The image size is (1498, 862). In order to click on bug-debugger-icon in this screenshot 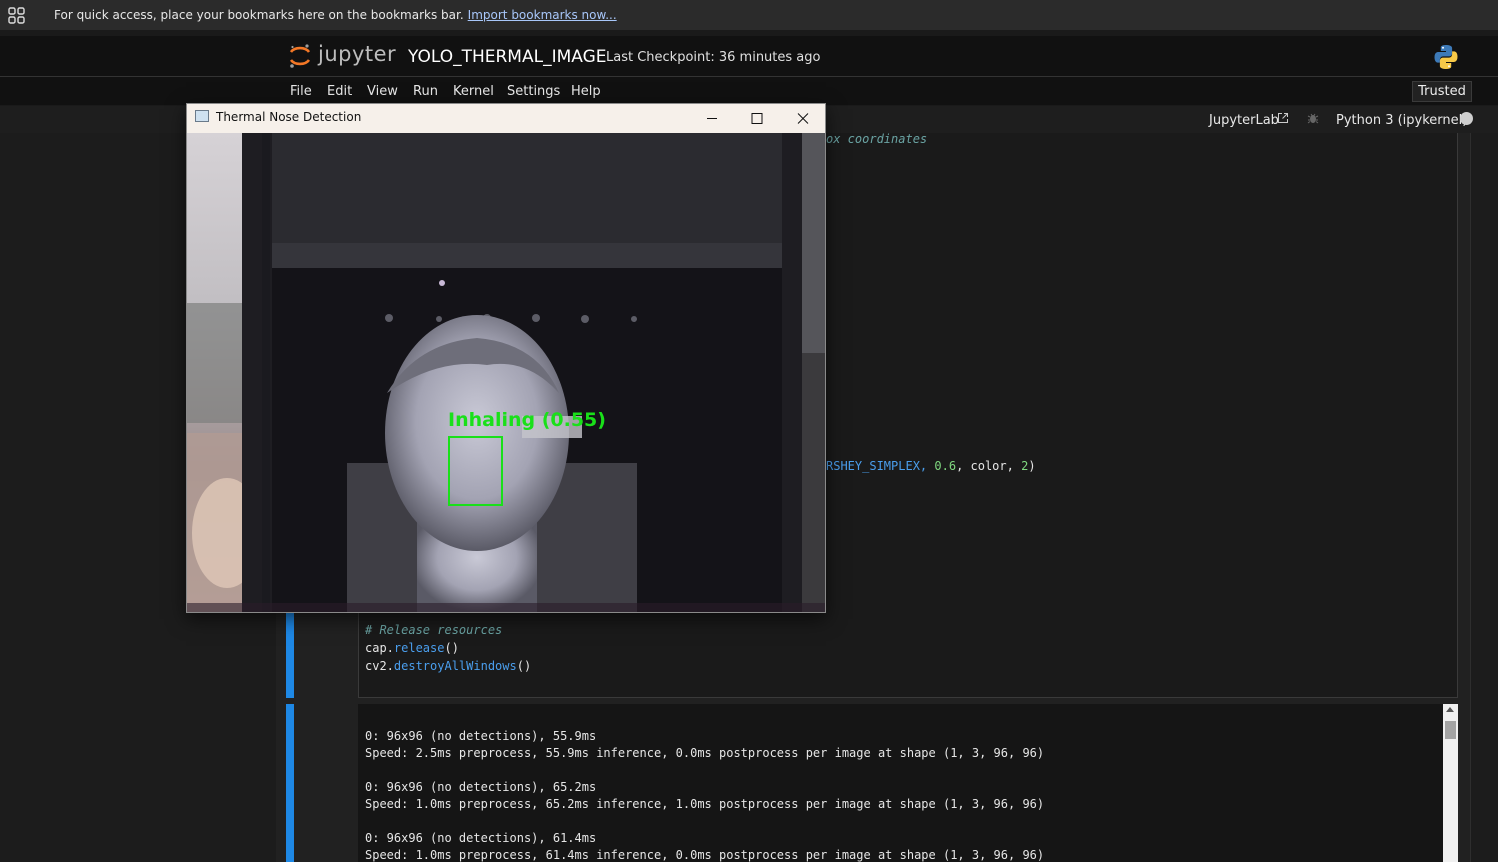, I will do `click(1313, 118)`.